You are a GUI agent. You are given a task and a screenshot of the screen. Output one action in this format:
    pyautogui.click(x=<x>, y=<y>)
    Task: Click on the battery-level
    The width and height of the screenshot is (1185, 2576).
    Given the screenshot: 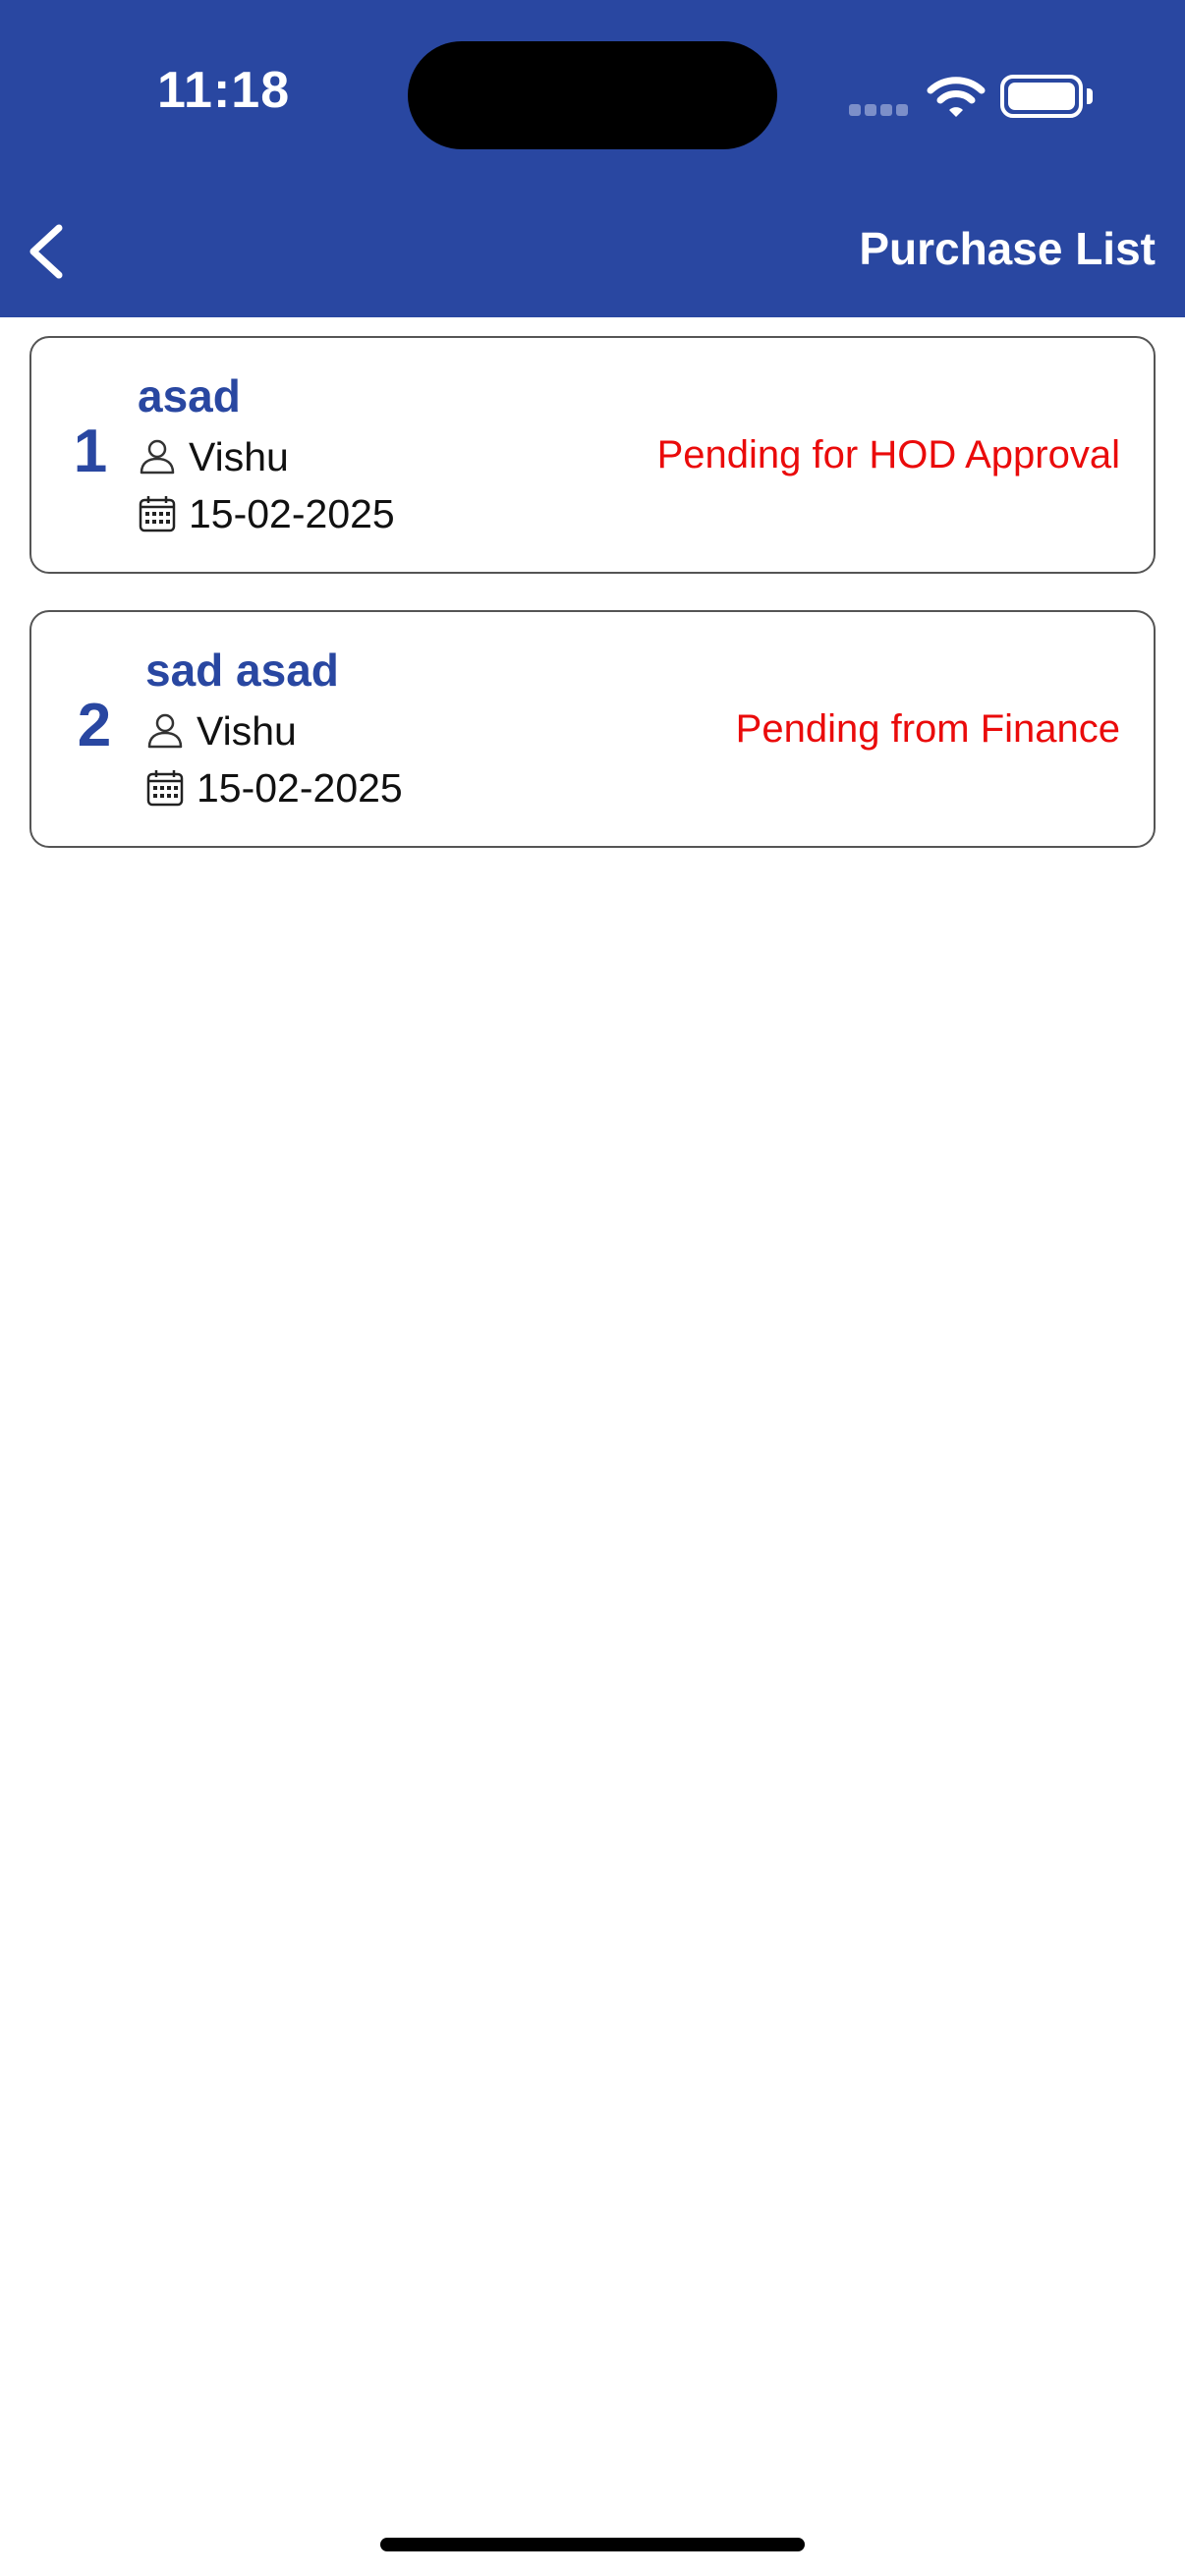 What is the action you would take?
    pyautogui.click(x=1041, y=96)
    